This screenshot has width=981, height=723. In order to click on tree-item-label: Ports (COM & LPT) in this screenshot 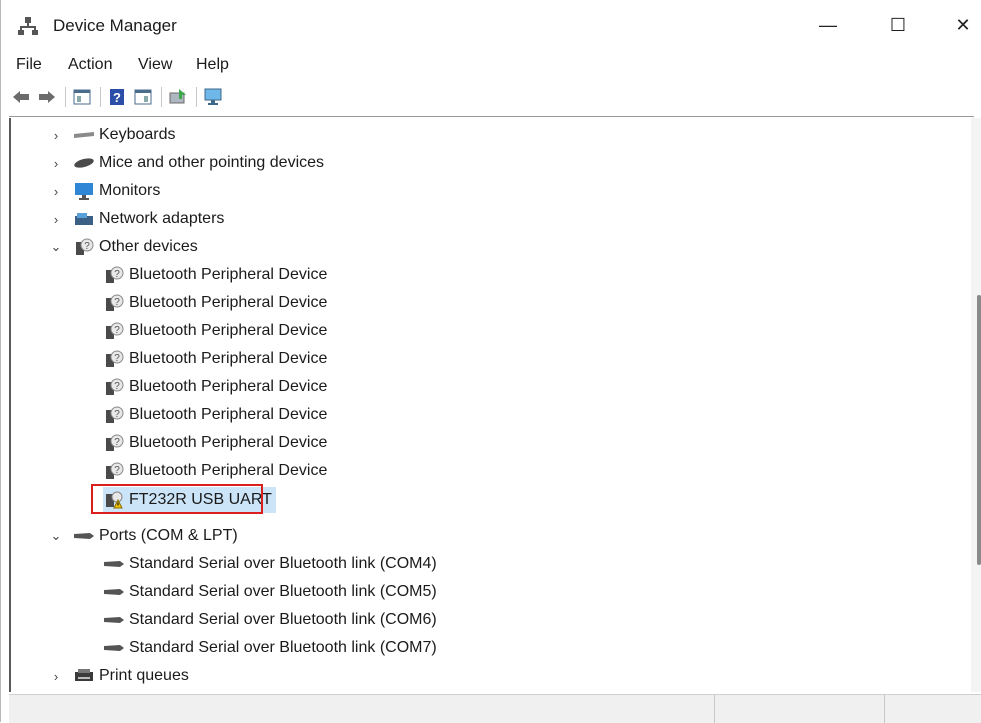, I will do `click(168, 535)`.